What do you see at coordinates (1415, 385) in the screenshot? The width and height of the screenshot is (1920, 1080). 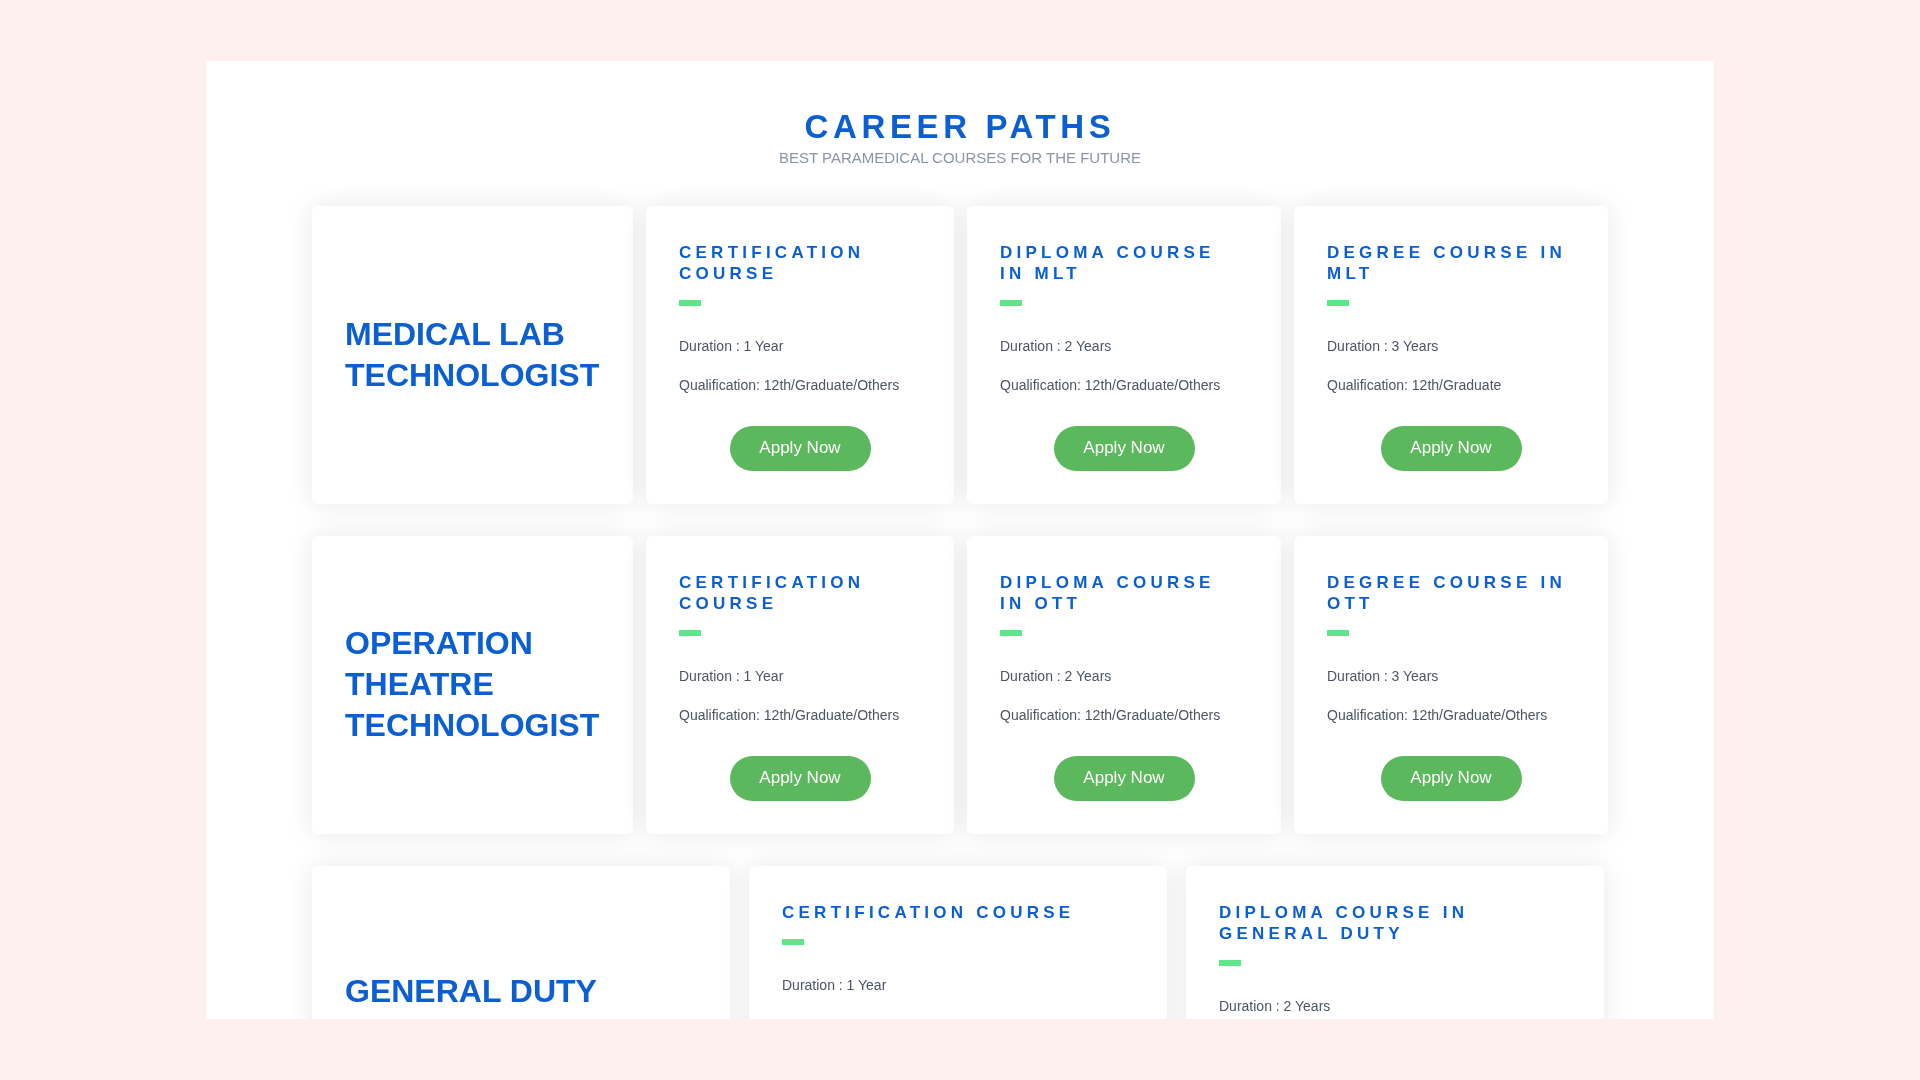 I see `course-qualification: Qualification: 12th/Graduate` at bounding box center [1415, 385].